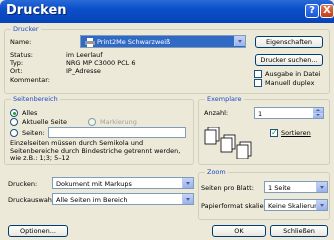 The width and height of the screenshot is (334, 240). What do you see at coordinates (14, 113) in the screenshot?
I see `range-all-radio` at bounding box center [14, 113].